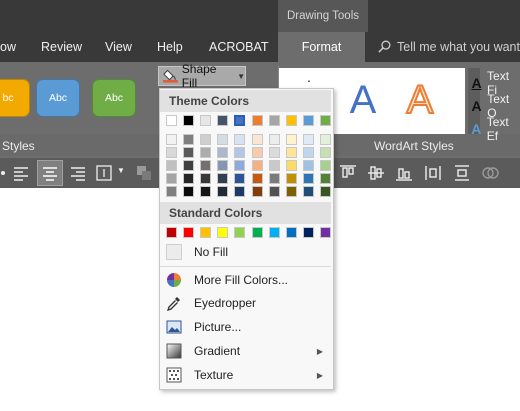 The height and width of the screenshot is (411, 520). I want to click on shape-style-blue: Abc, so click(58, 98).